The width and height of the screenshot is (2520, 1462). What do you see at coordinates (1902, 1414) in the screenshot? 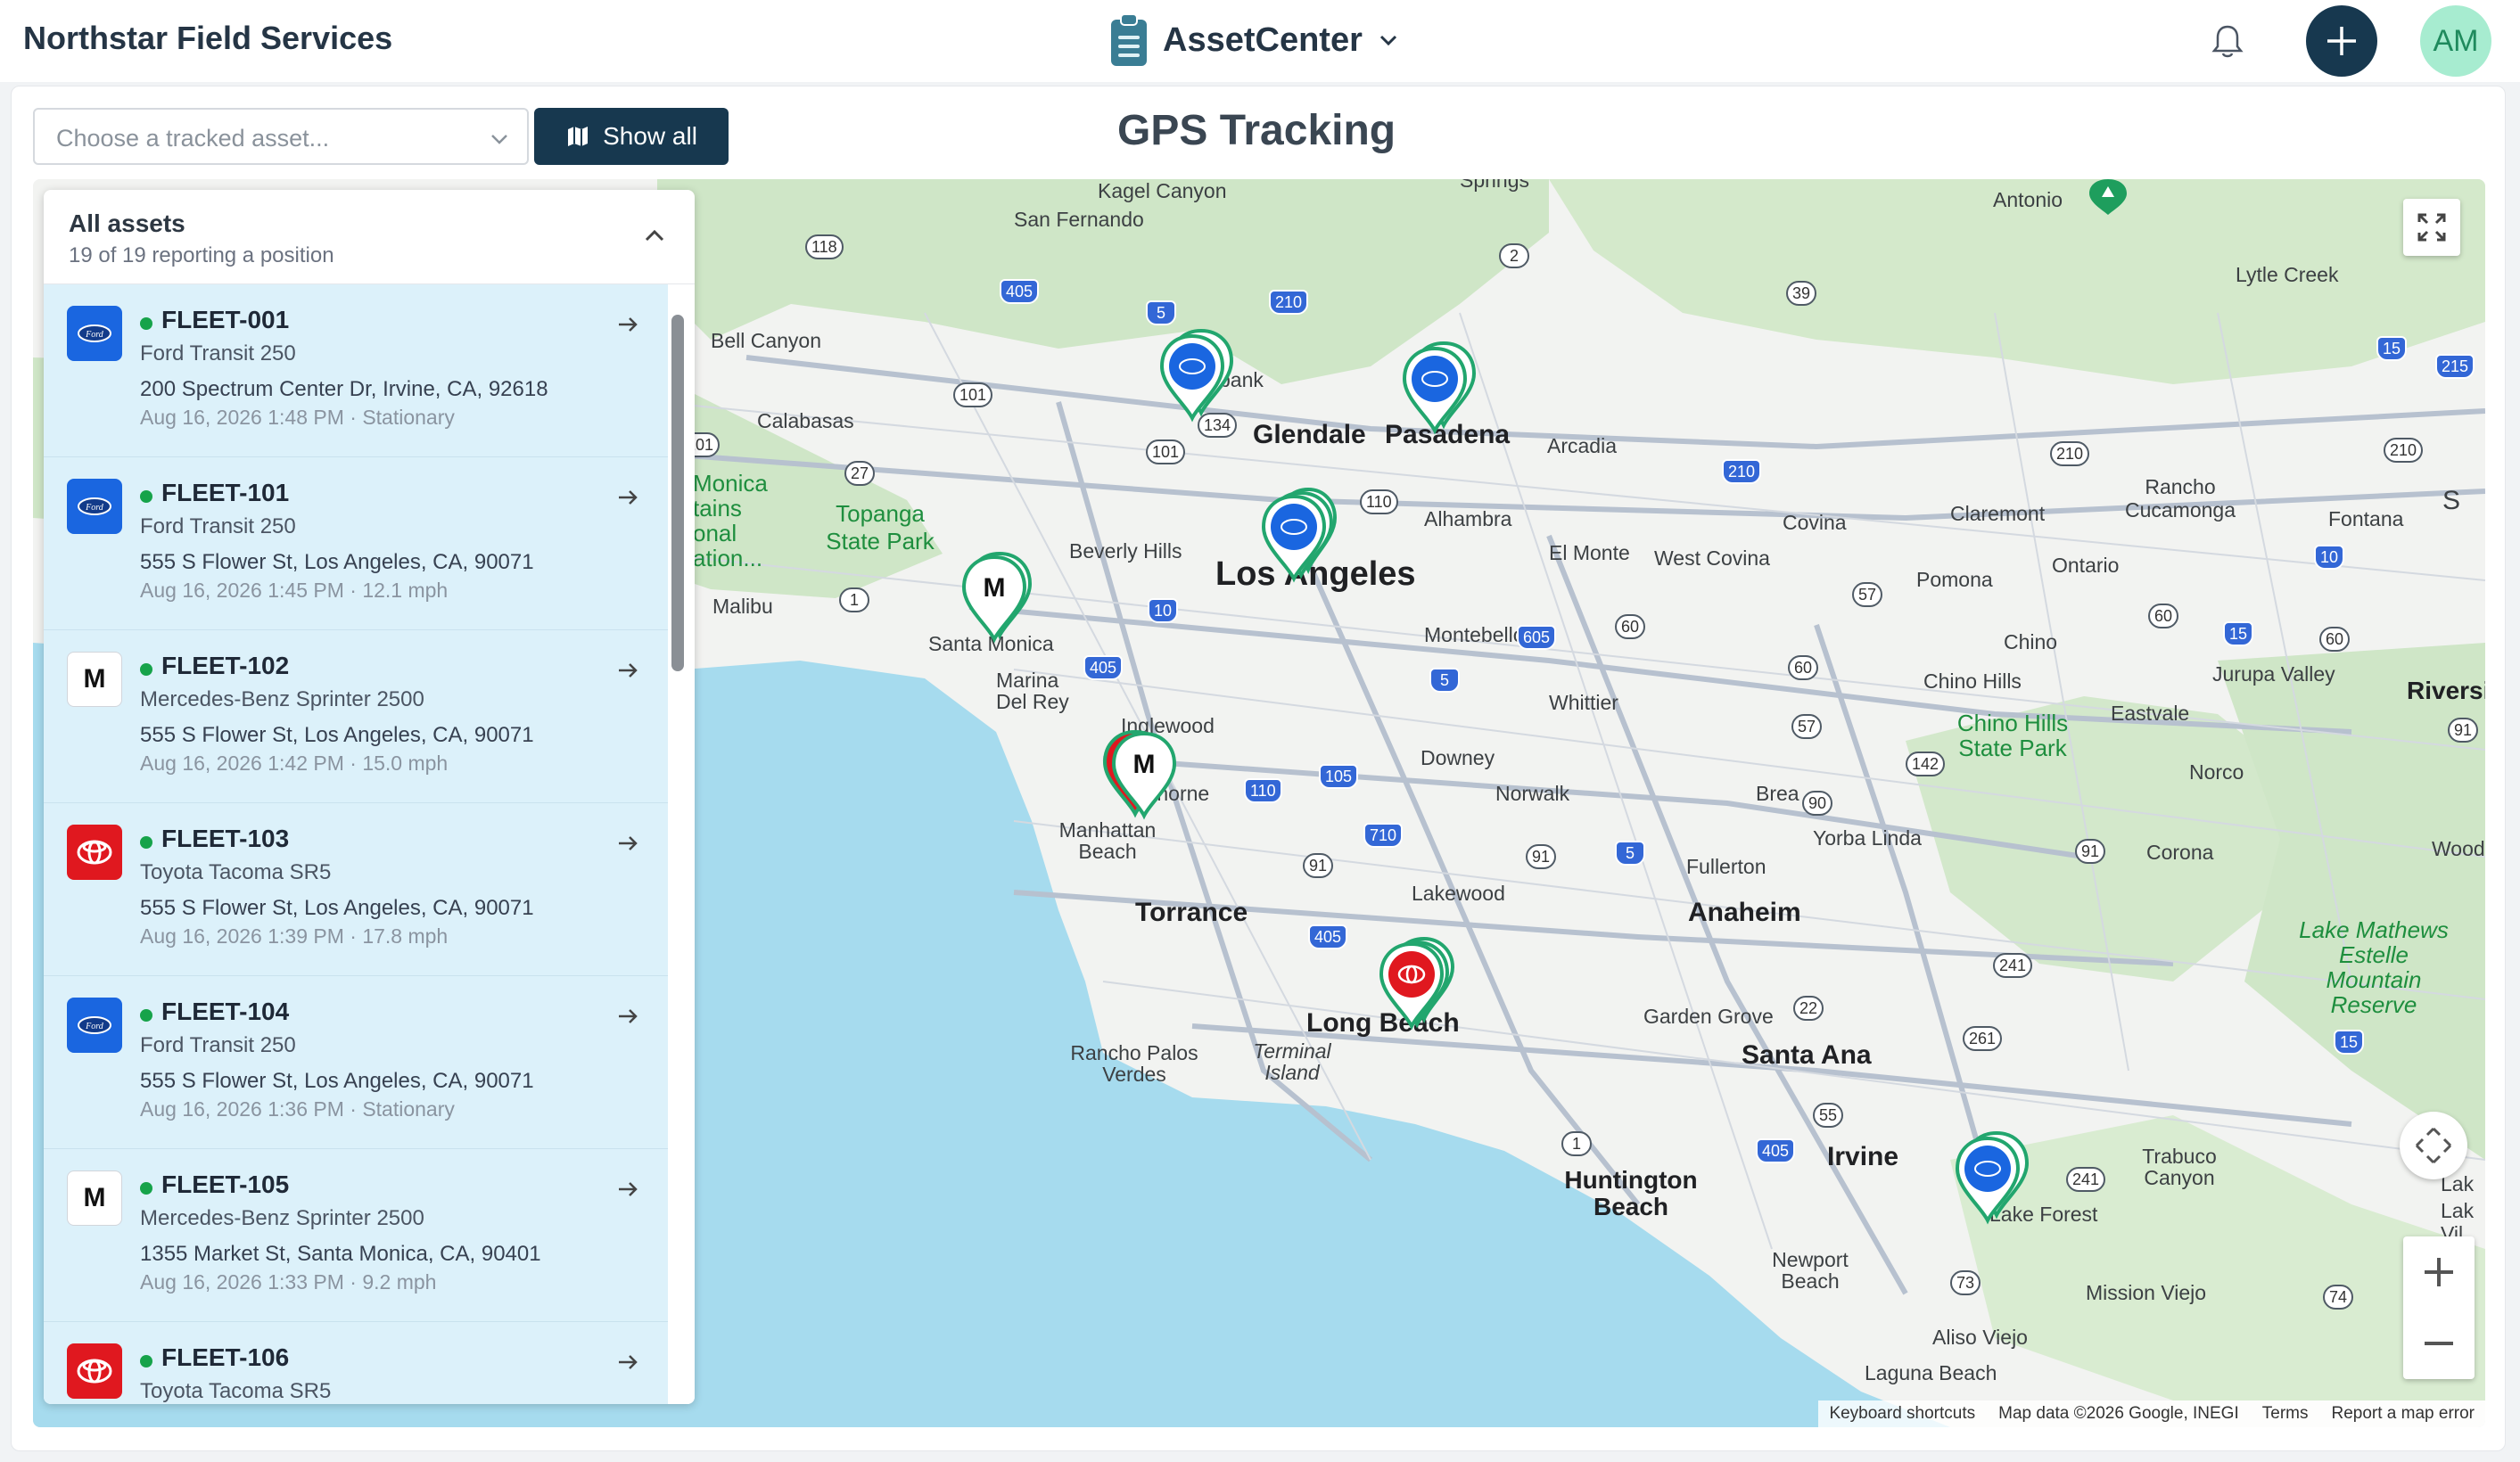
I see `keyboard-shortcuts-link: Keyboard shortcuts` at bounding box center [1902, 1414].